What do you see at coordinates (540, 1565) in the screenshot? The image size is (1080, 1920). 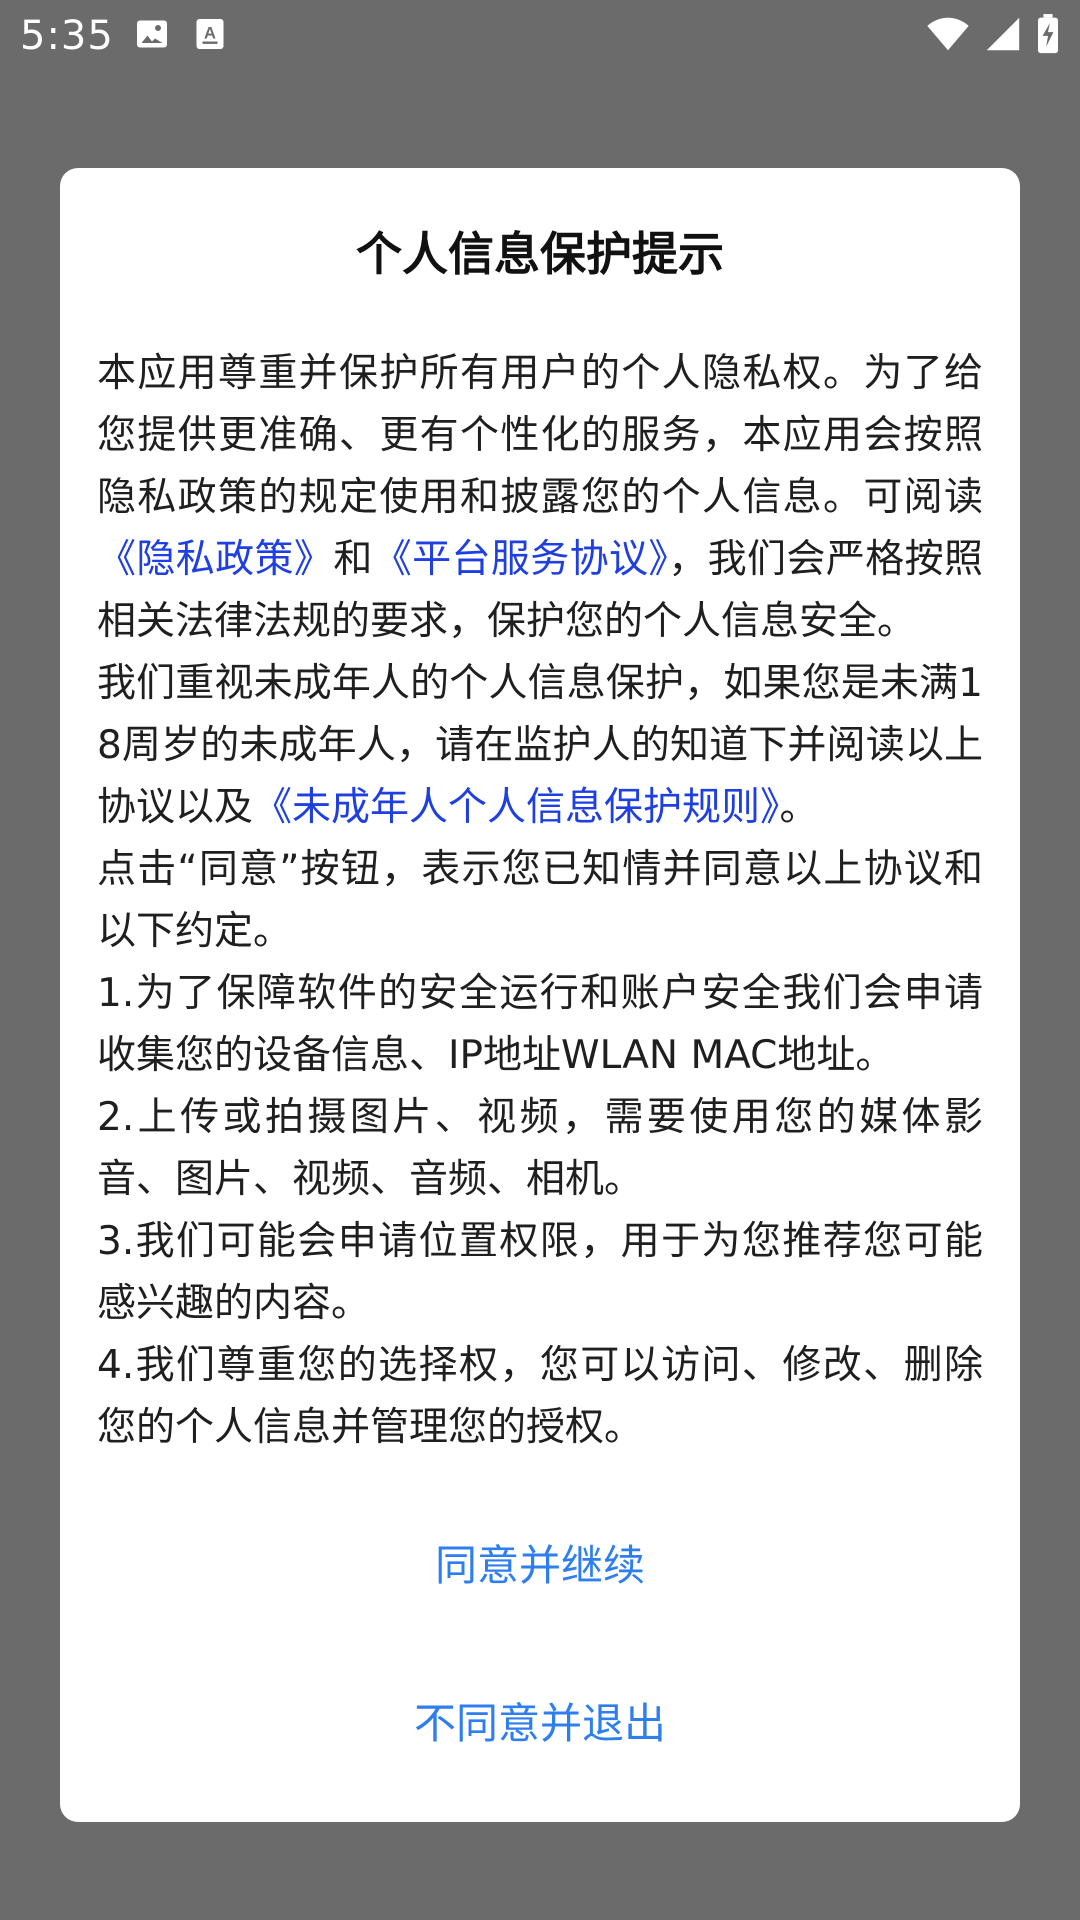 I see `agree-button: 同意并继续` at bounding box center [540, 1565].